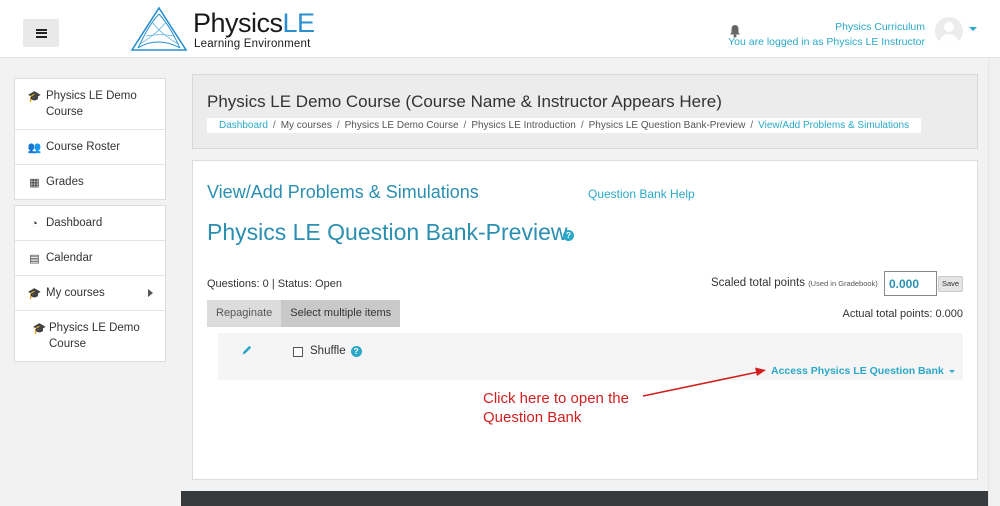  I want to click on annotation-line: Question Bank, so click(532, 417).